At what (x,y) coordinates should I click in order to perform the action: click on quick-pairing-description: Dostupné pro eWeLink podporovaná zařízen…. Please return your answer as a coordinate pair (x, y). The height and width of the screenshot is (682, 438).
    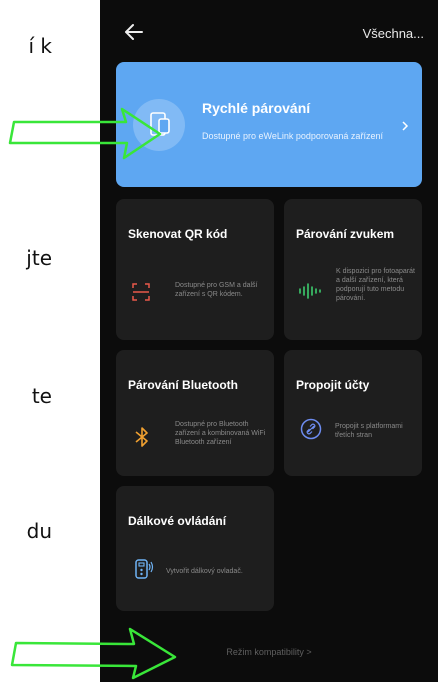
    Looking at the image, I should click on (292, 136).